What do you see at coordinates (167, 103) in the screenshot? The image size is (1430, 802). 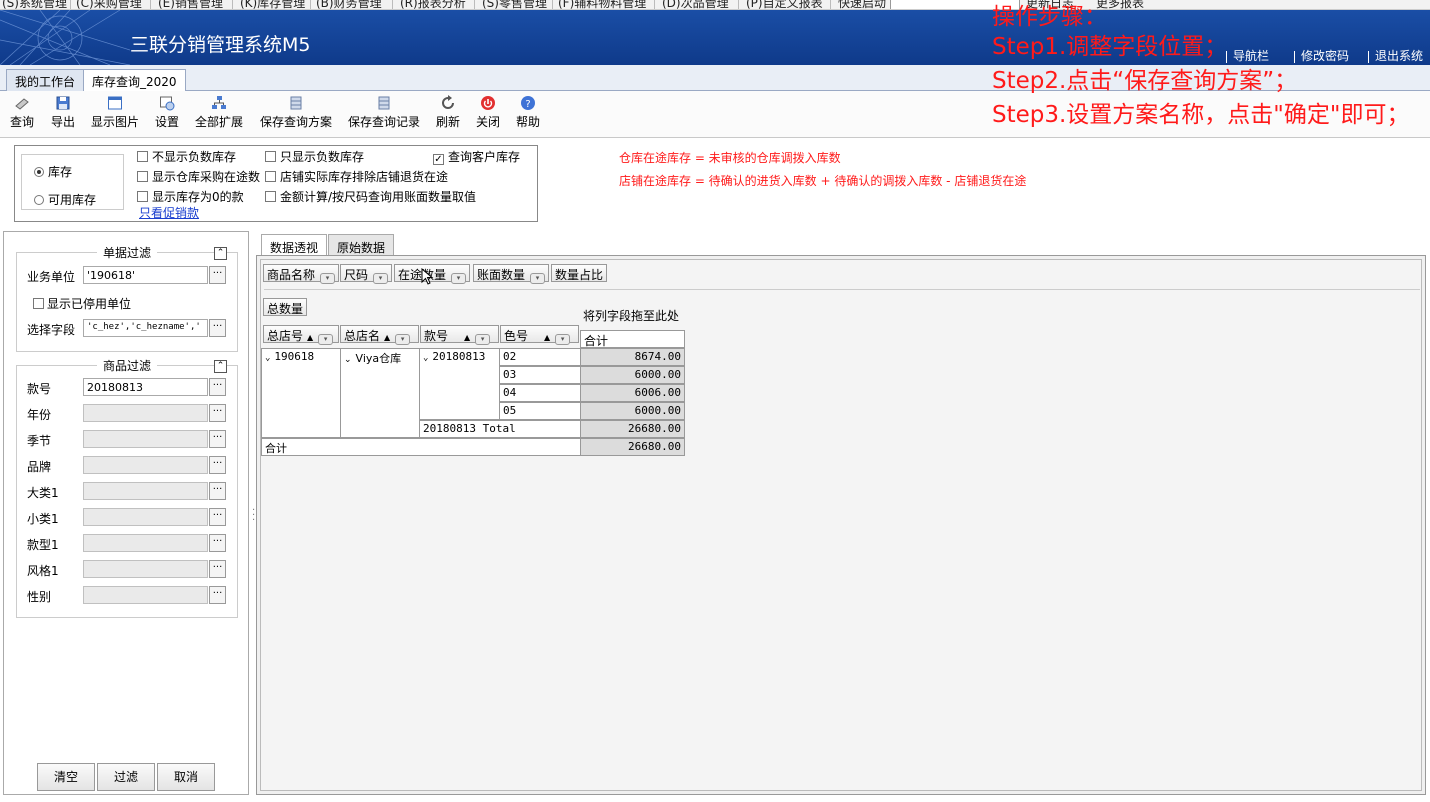 I see `settings-icon` at bounding box center [167, 103].